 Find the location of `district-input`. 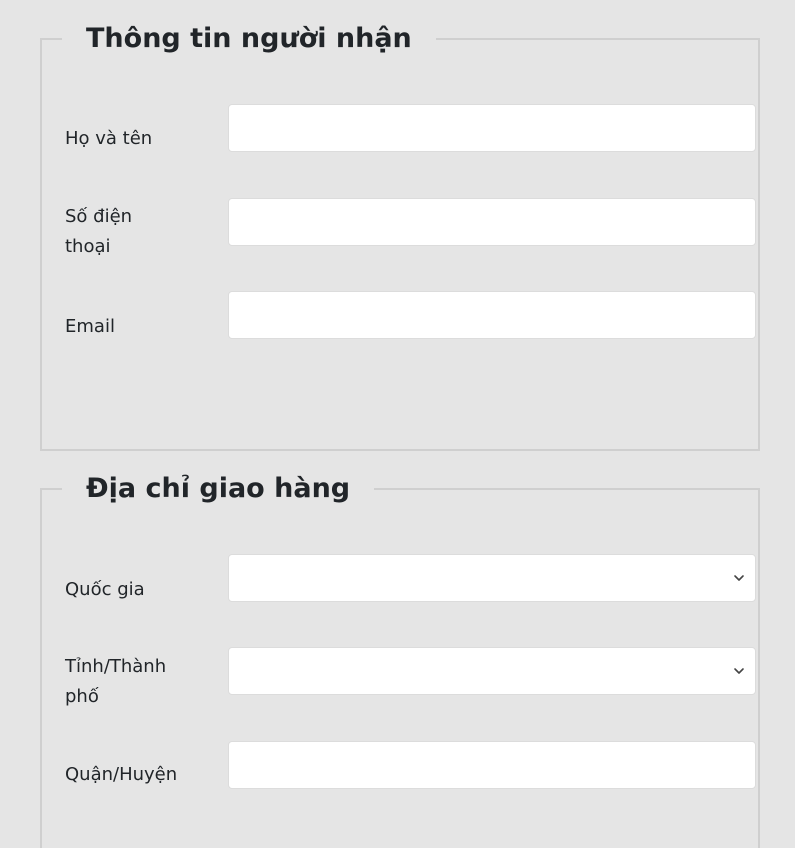

district-input is located at coordinates (492, 765).